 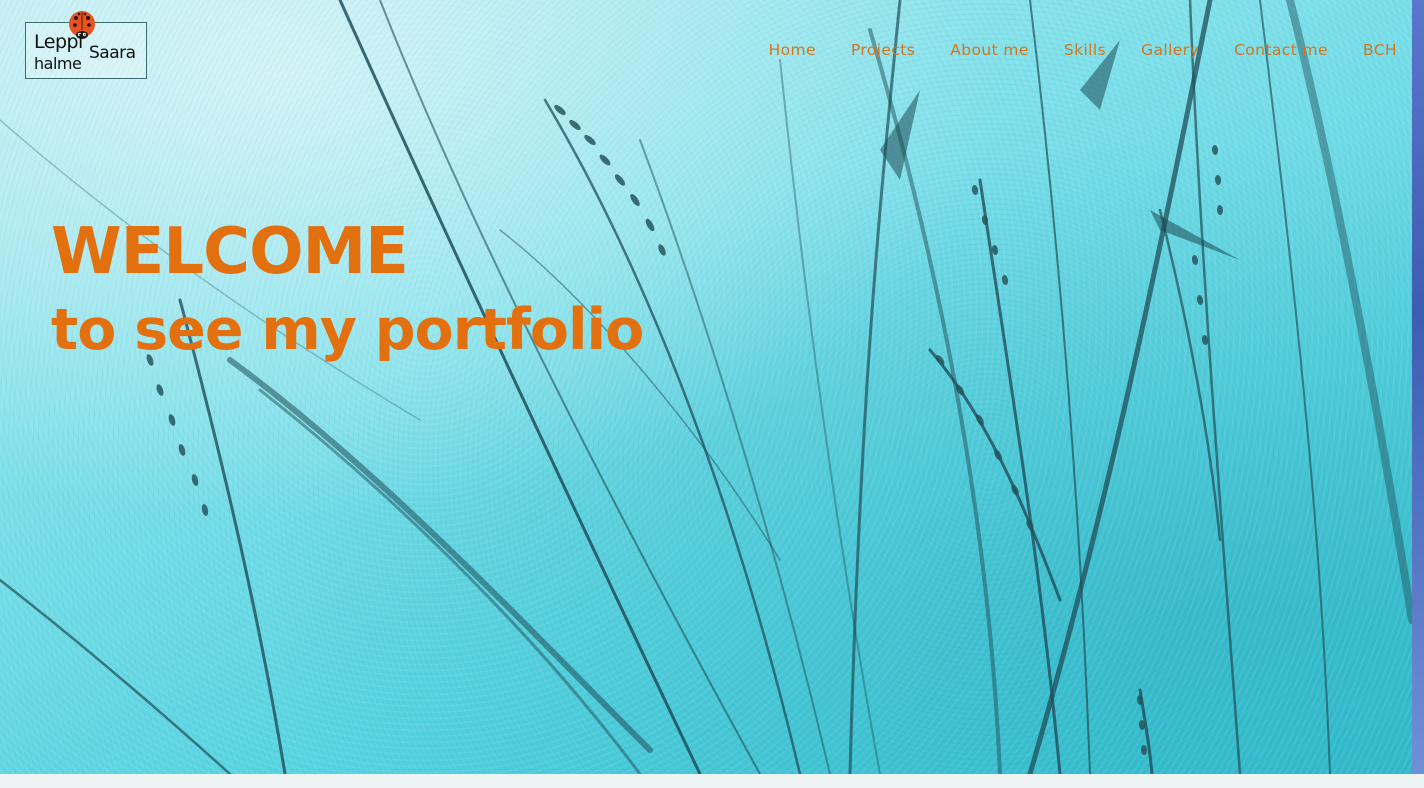 What do you see at coordinates (1362, 50) in the screenshot?
I see `nav-bch: BCH` at bounding box center [1362, 50].